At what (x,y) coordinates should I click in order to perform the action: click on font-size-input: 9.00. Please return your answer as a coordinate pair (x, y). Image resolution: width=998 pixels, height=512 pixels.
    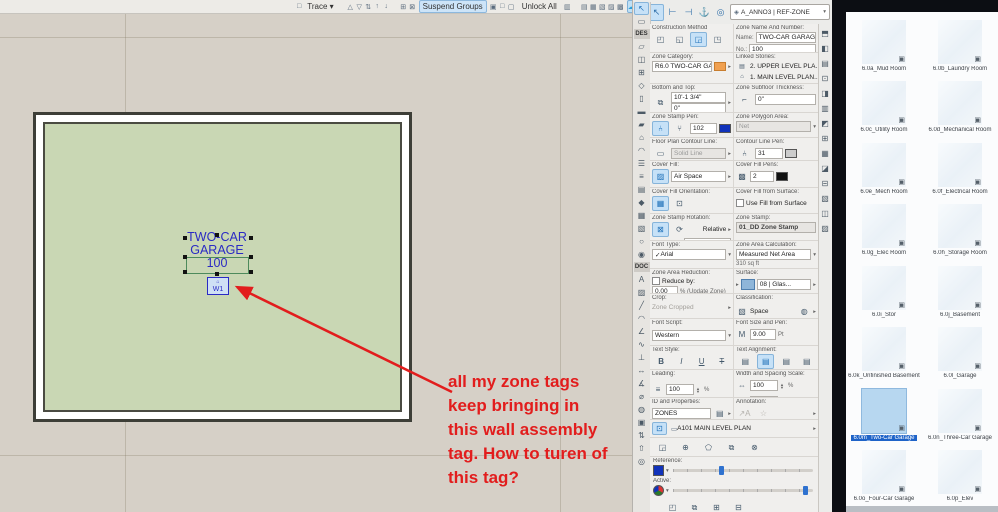
    Looking at the image, I should click on (763, 334).